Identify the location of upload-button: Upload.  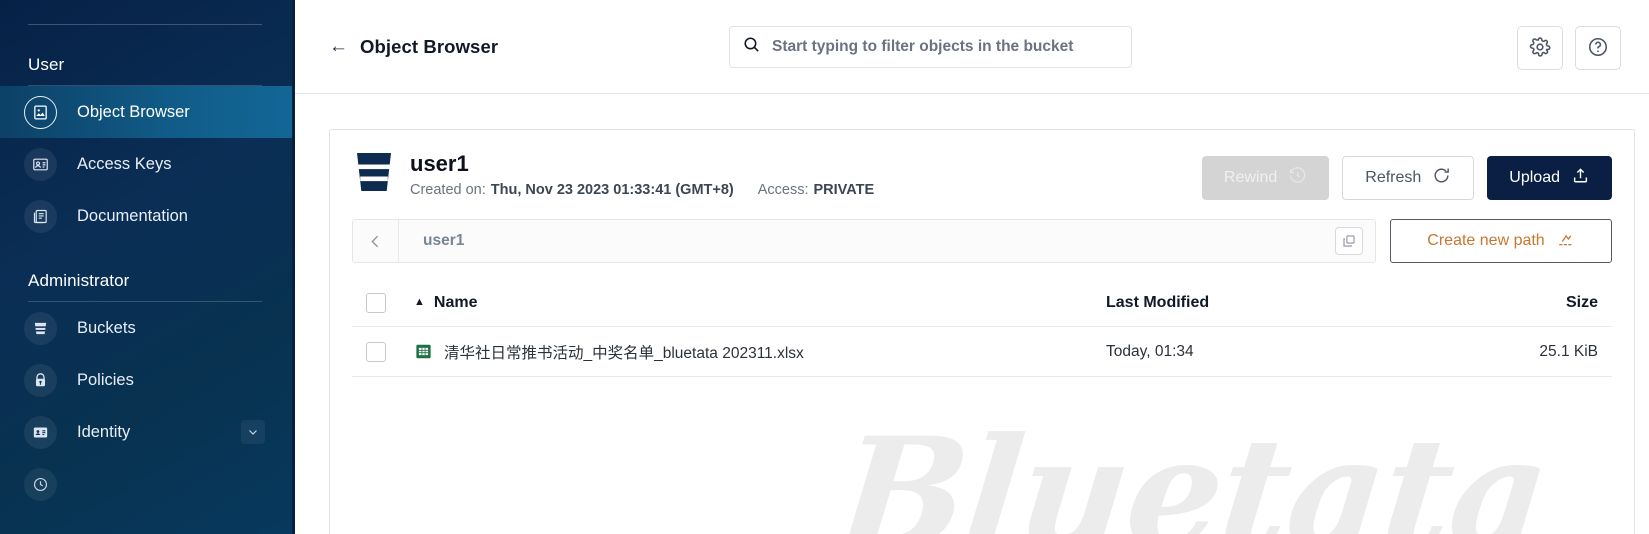
(1549, 178).